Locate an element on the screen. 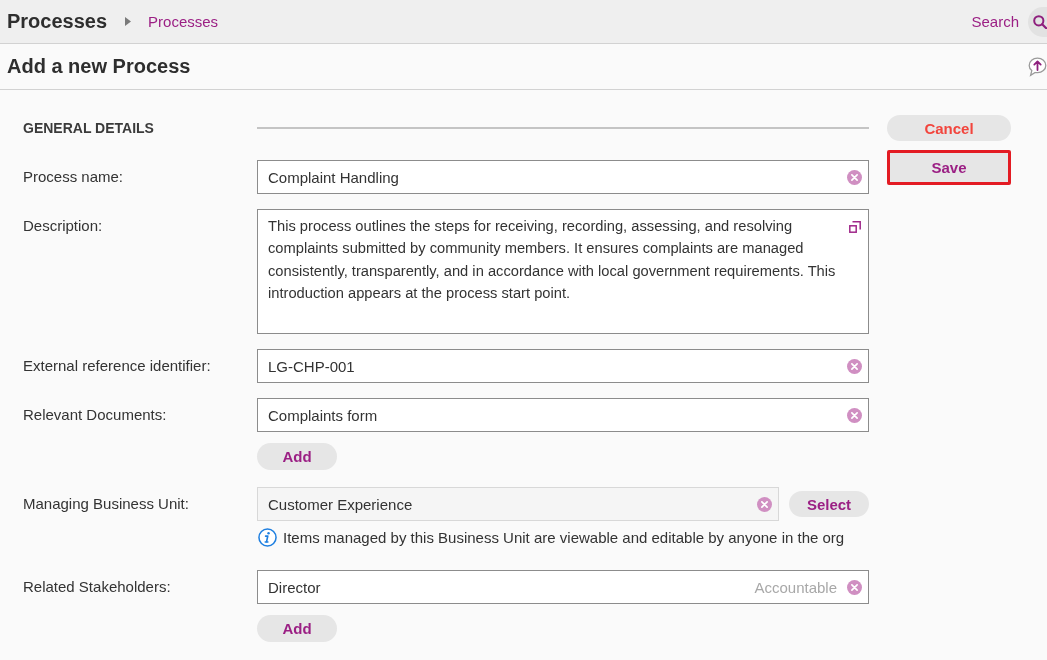  save-button: Save is located at coordinates (949, 167).